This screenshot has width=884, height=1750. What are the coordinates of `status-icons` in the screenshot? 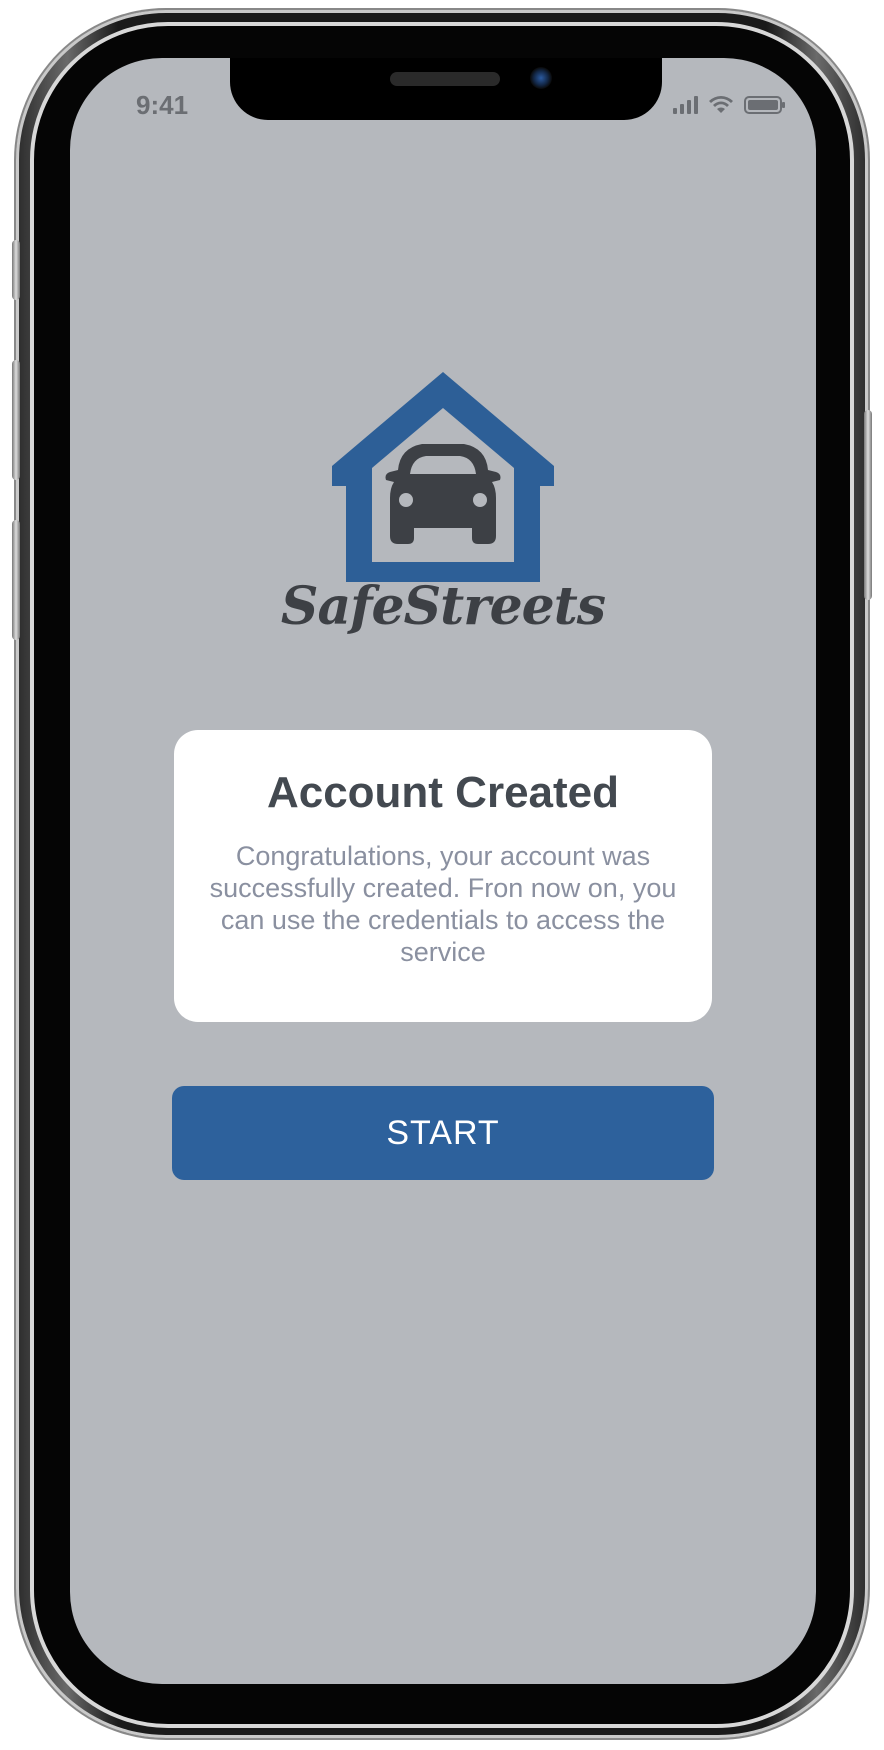 It's located at (729, 104).